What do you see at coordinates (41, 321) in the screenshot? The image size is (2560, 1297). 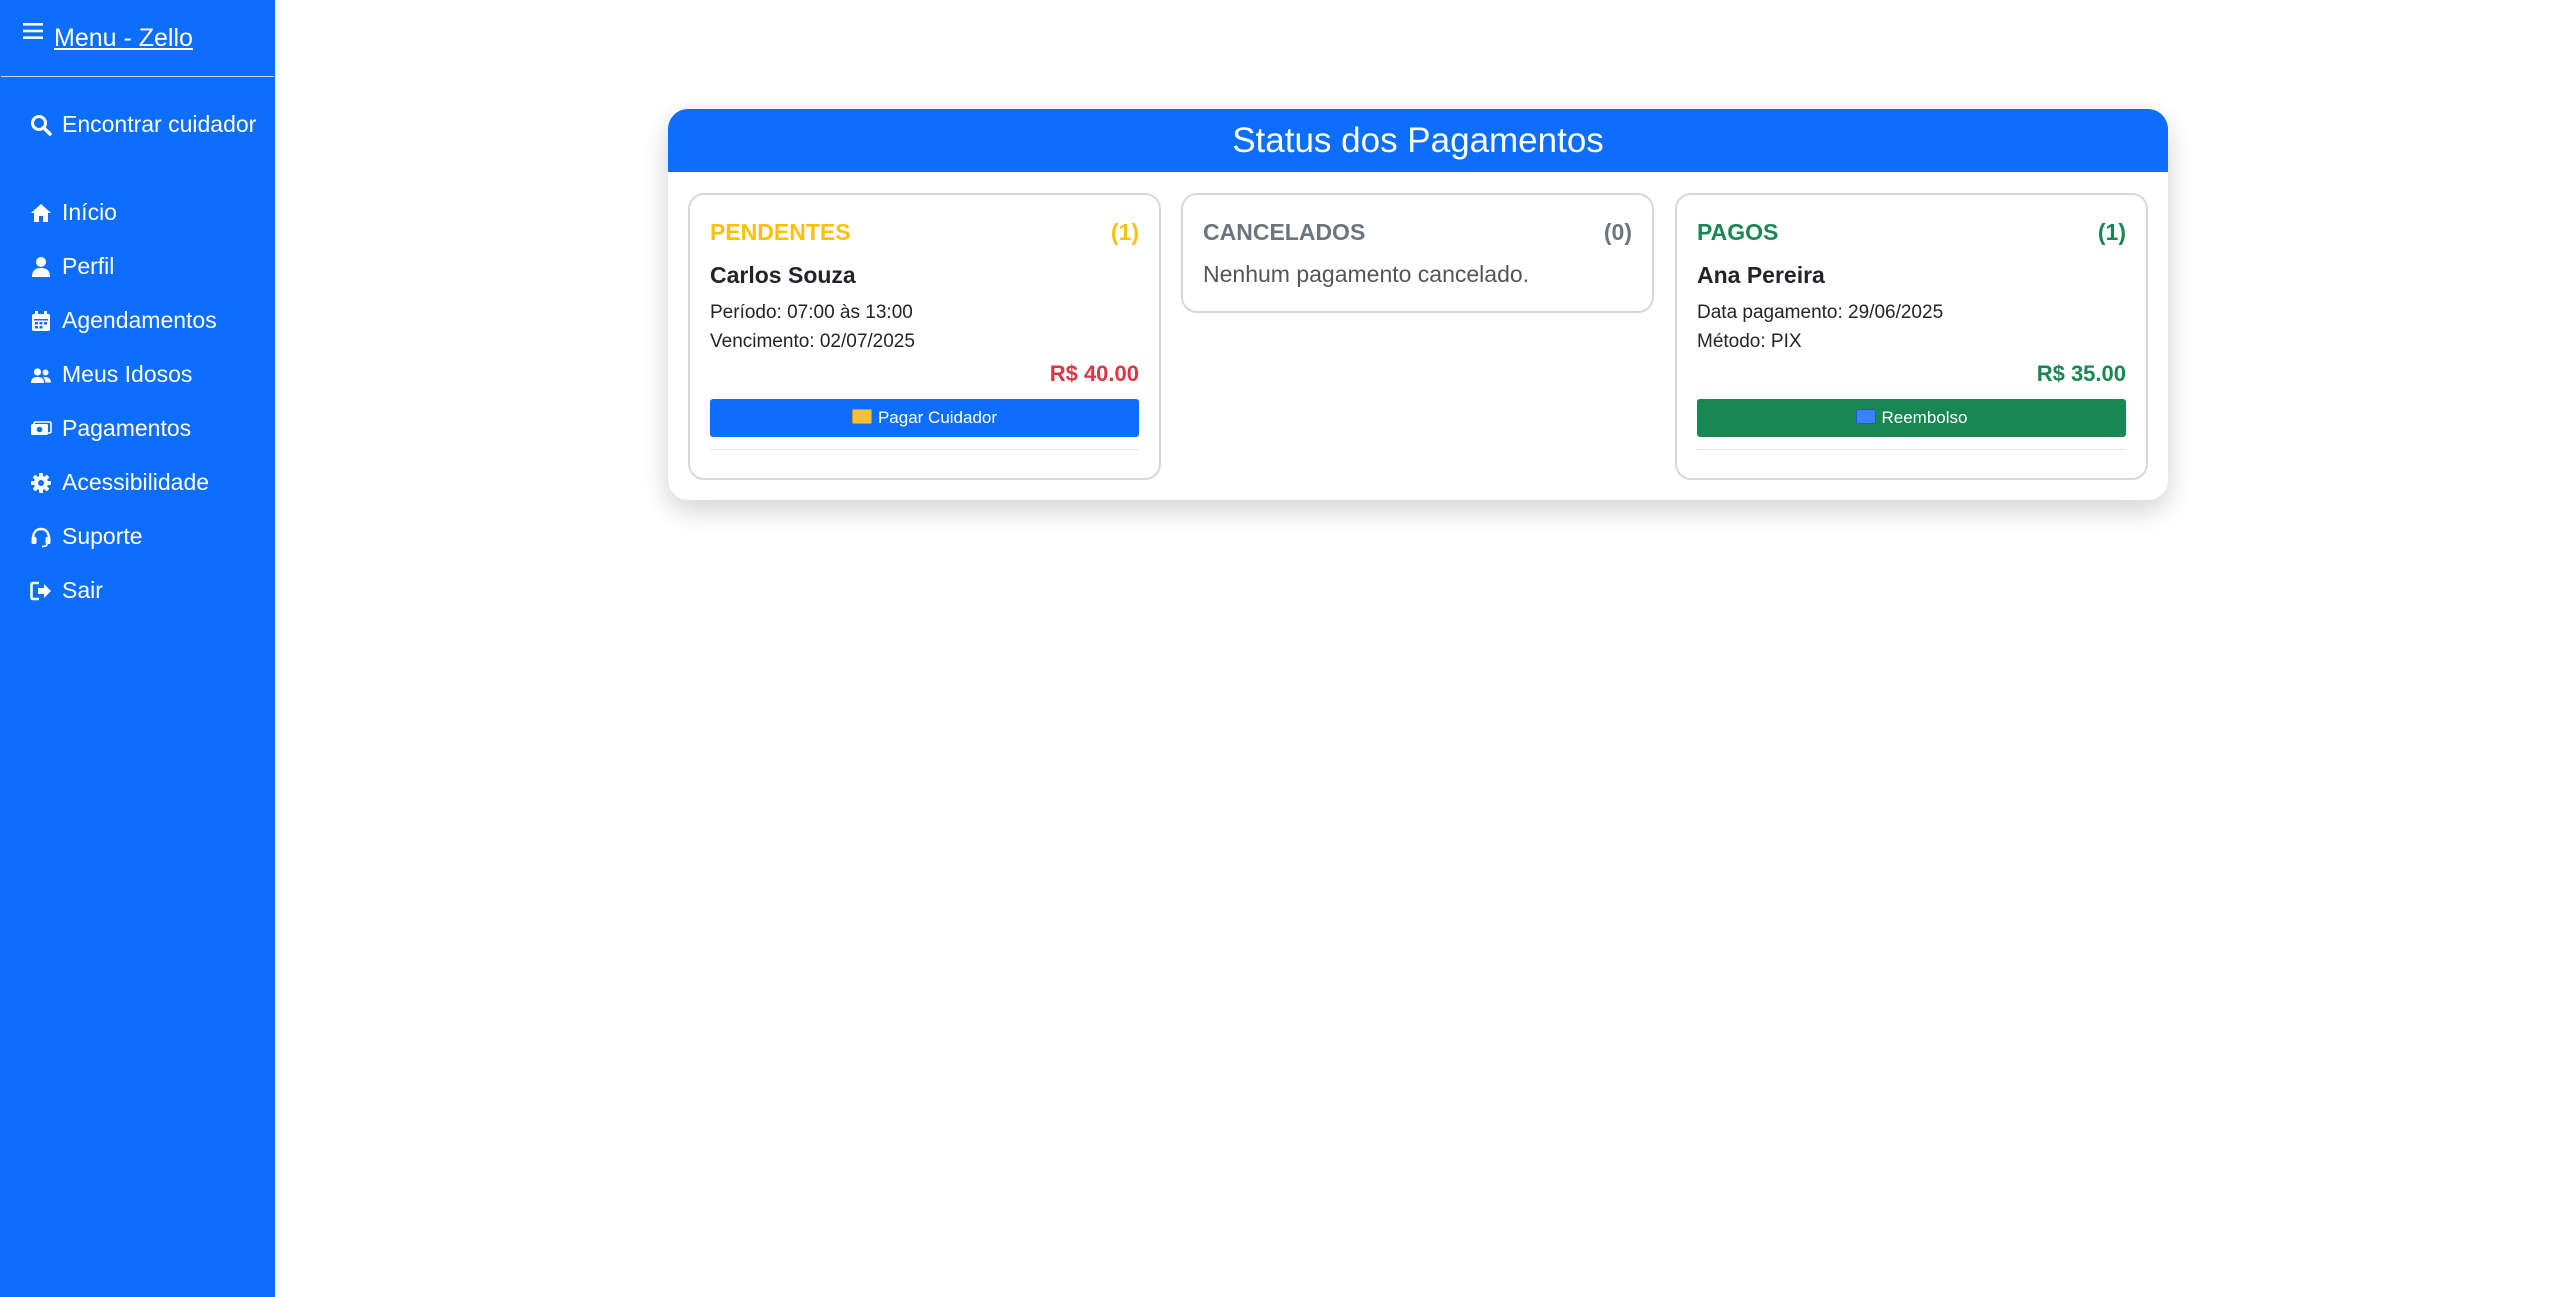 I see `calendar-icon` at bounding box center [41, 321].